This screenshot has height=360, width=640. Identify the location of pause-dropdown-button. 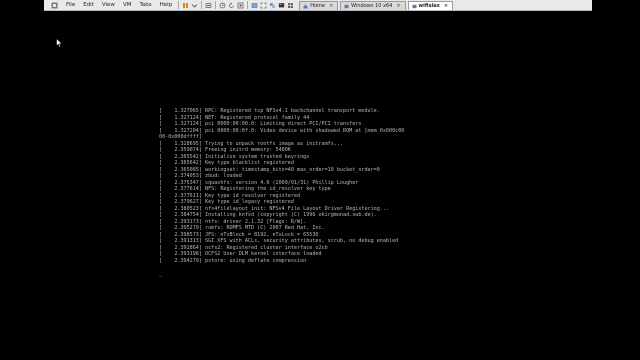
(194, 5).